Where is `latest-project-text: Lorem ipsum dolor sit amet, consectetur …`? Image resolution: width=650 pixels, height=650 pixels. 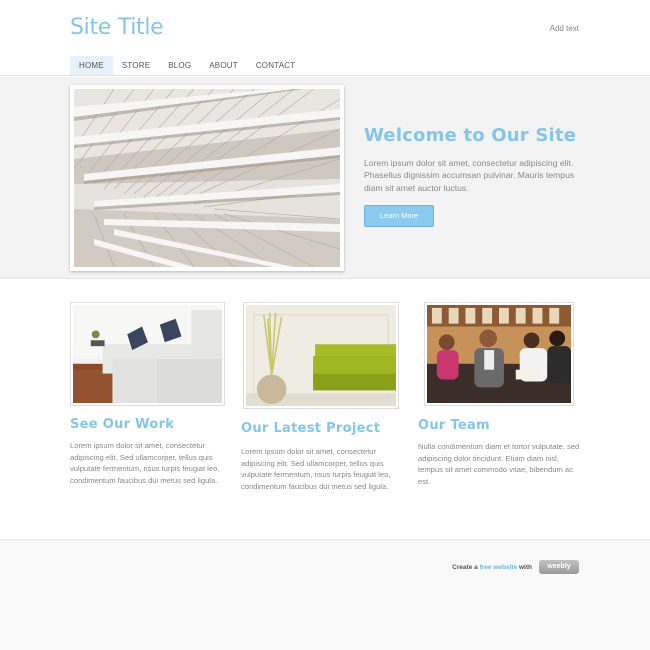 latest-project-text: Lorem ipsum dolor sit amet, consectetur … is located at coordinates (316, 469).